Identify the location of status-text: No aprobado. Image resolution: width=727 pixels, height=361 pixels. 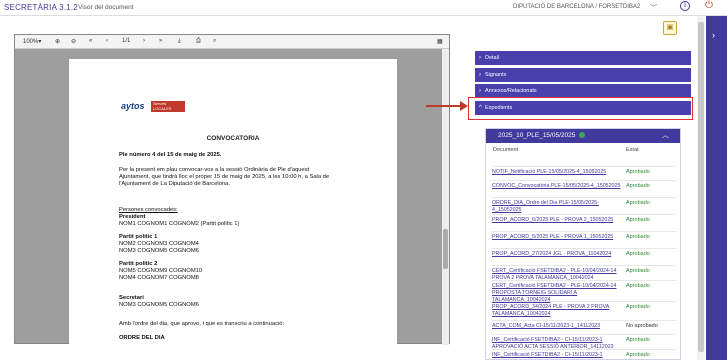
(642, 326).